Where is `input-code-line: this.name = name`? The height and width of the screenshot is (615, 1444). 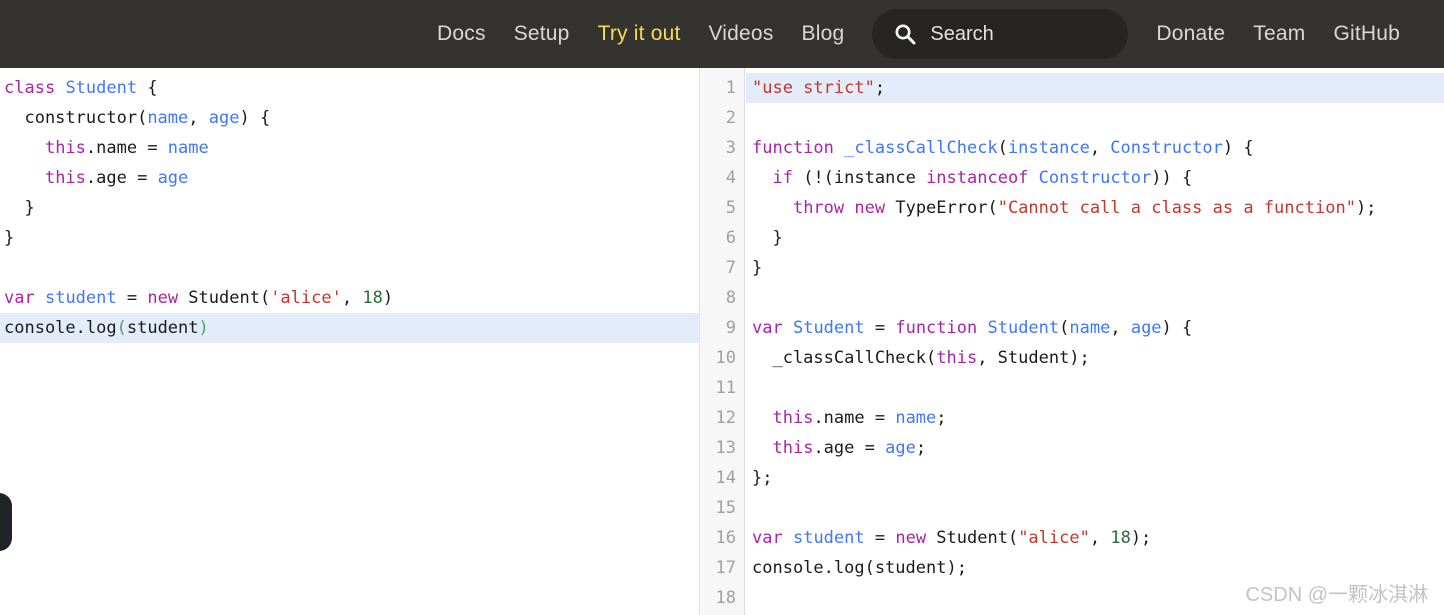 input-code-line: this.name = name is located at coordinates (349, 148).